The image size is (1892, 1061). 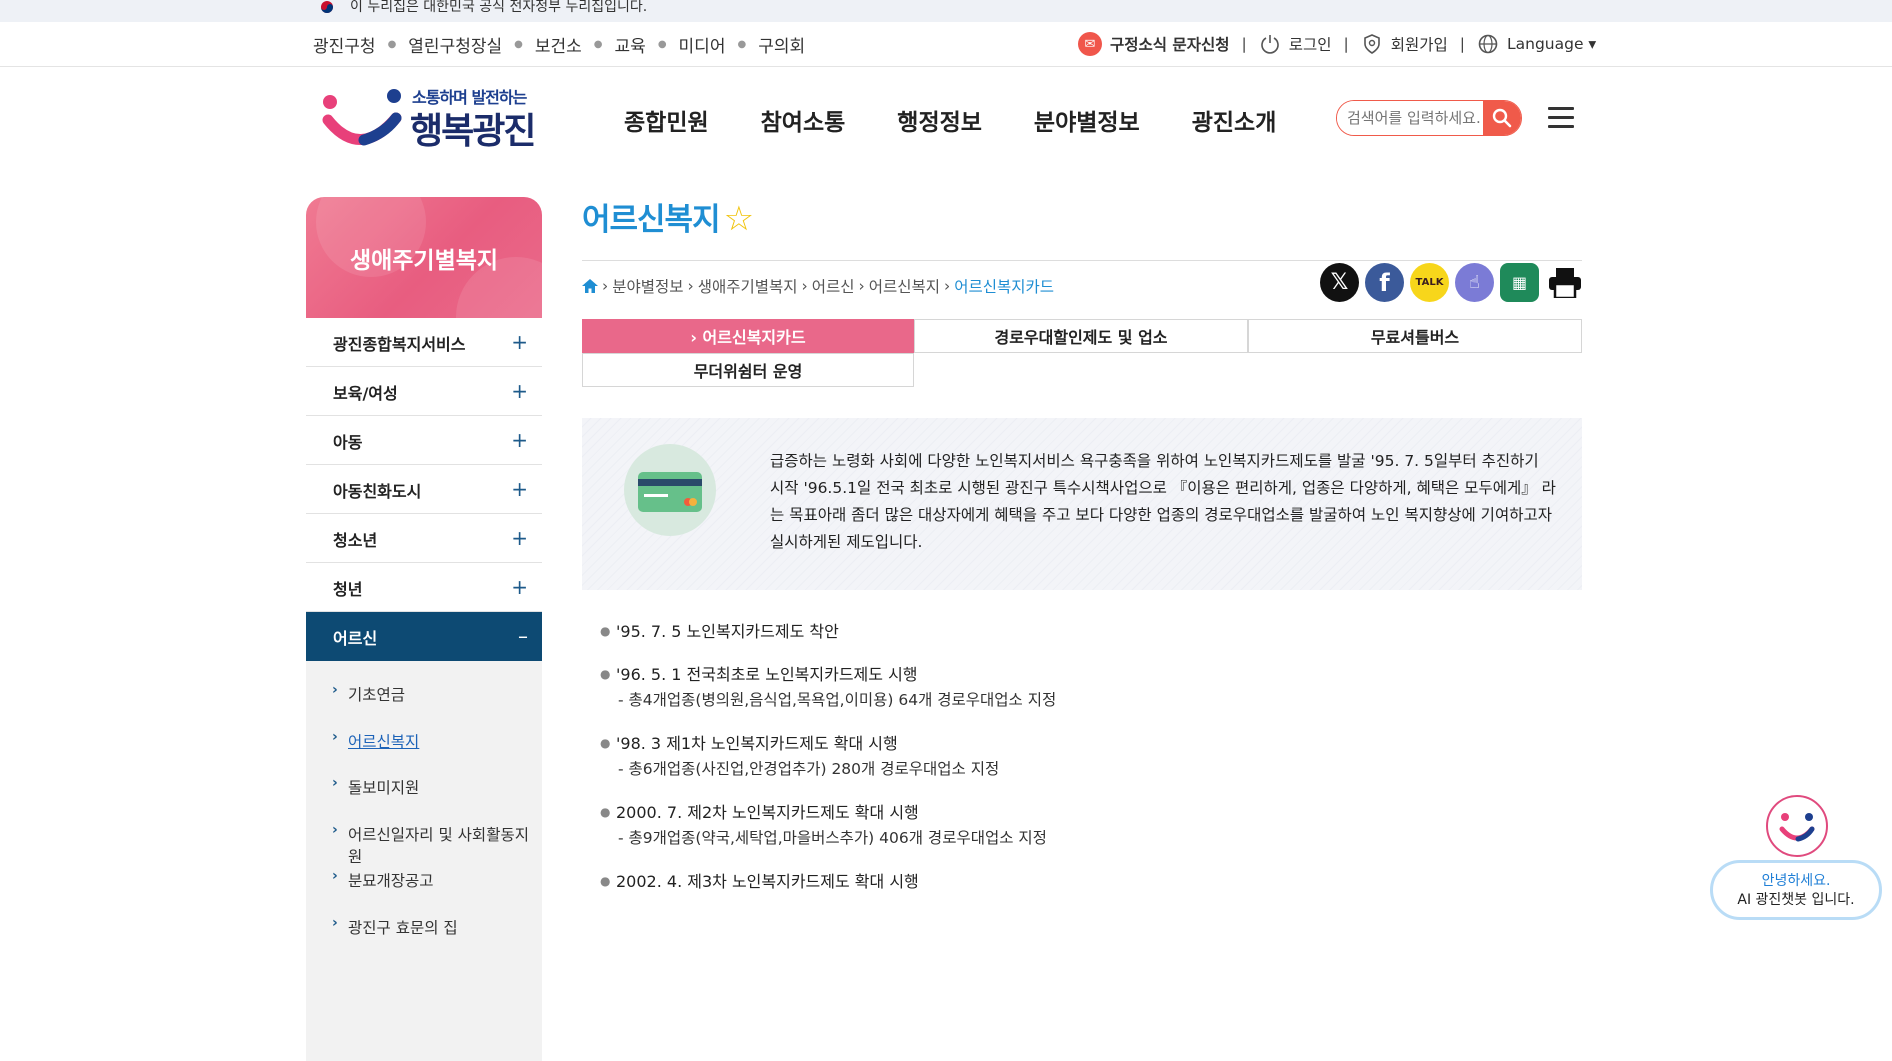 What do you see at coordinates (939, 120) in the screenshot?
I see `gnb-admin-info: 행정정보` at bounding box center [939, 120].